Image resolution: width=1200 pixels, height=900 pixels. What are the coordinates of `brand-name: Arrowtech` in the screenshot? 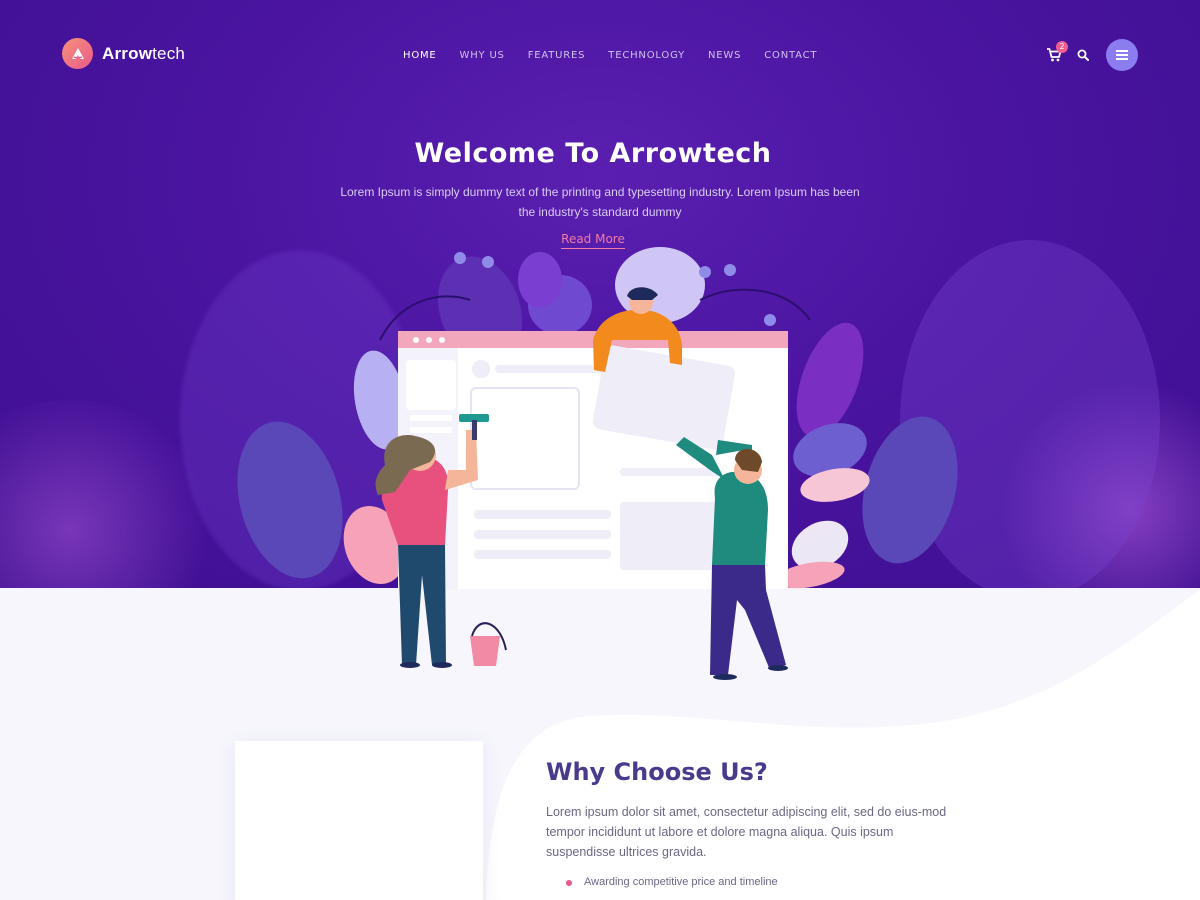 It's located at (144, 53).